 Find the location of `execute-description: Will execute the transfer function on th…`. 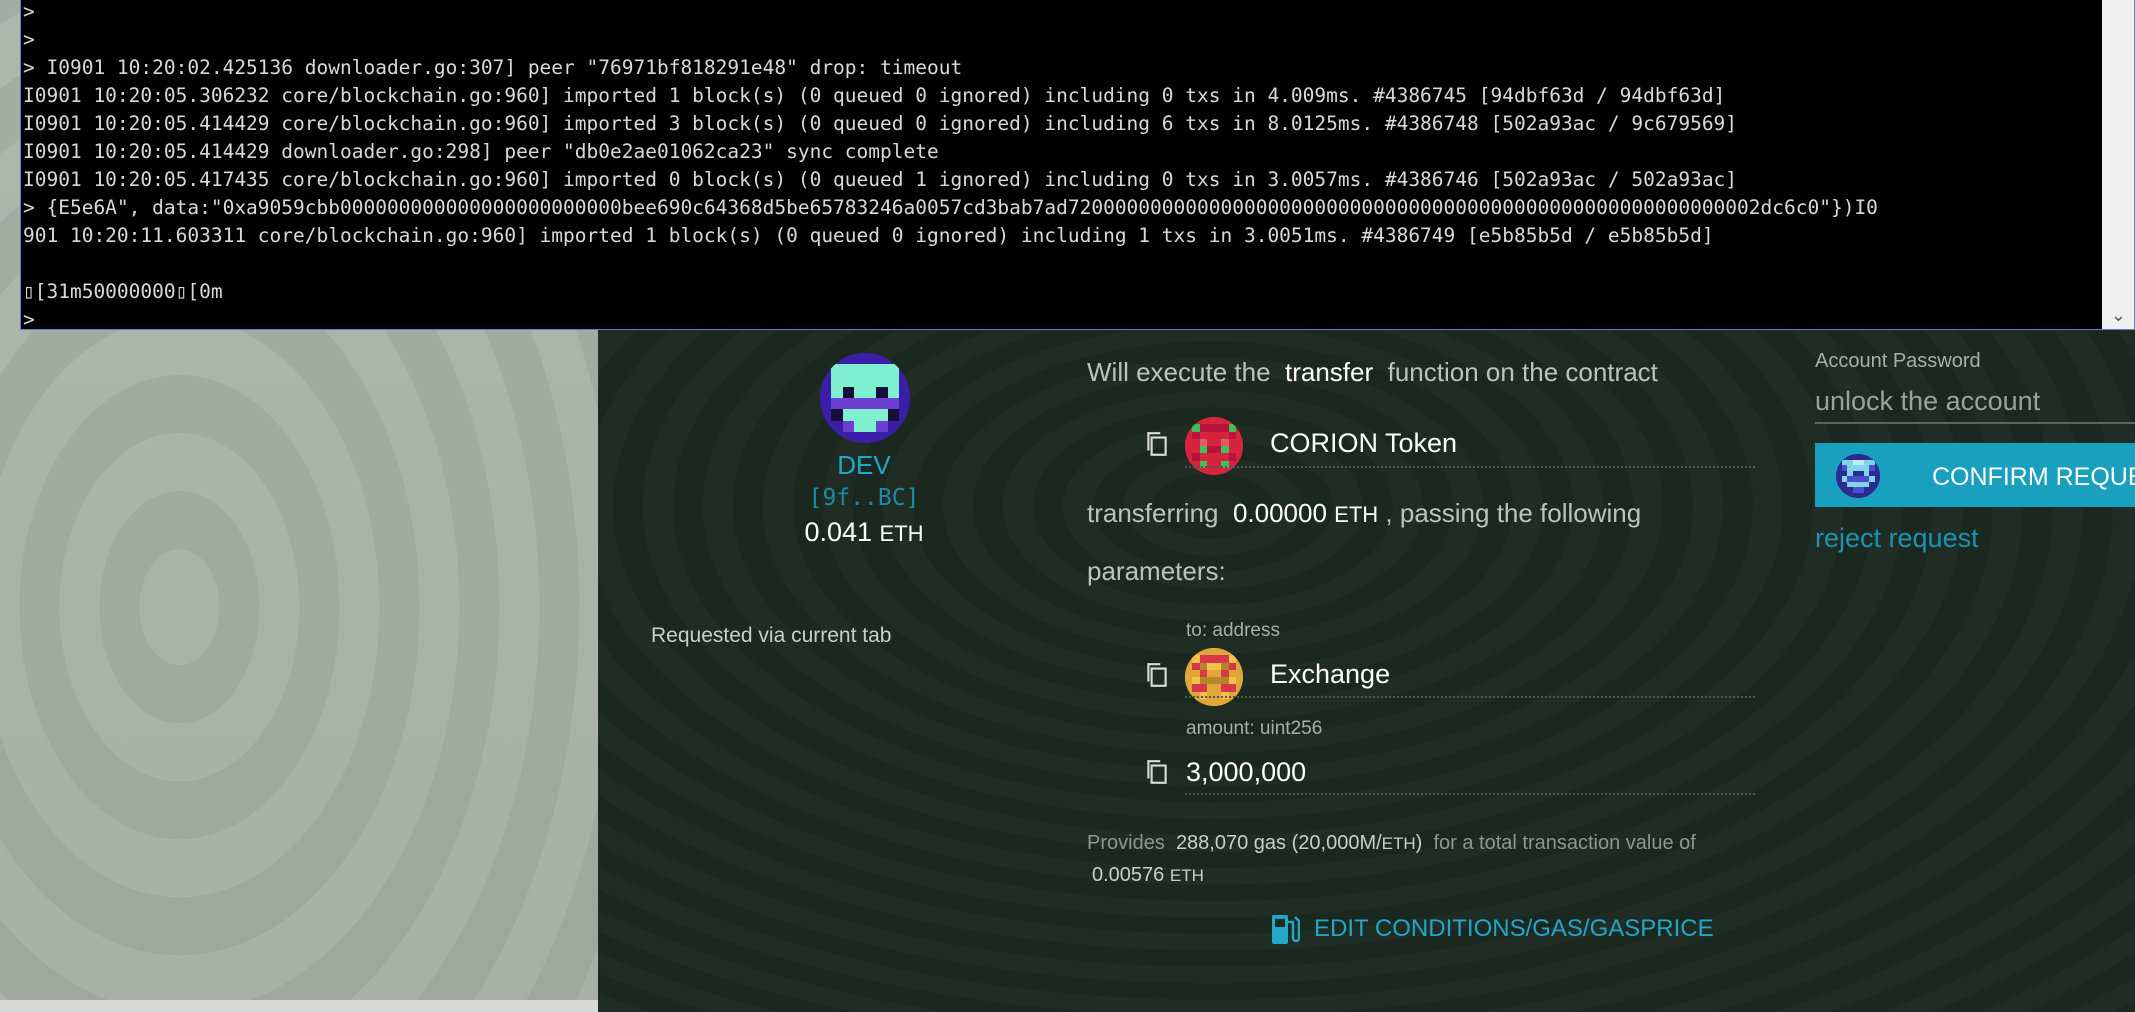

execute-description: Will execute the transfer function on th… is located at coordinates (1372, 372).